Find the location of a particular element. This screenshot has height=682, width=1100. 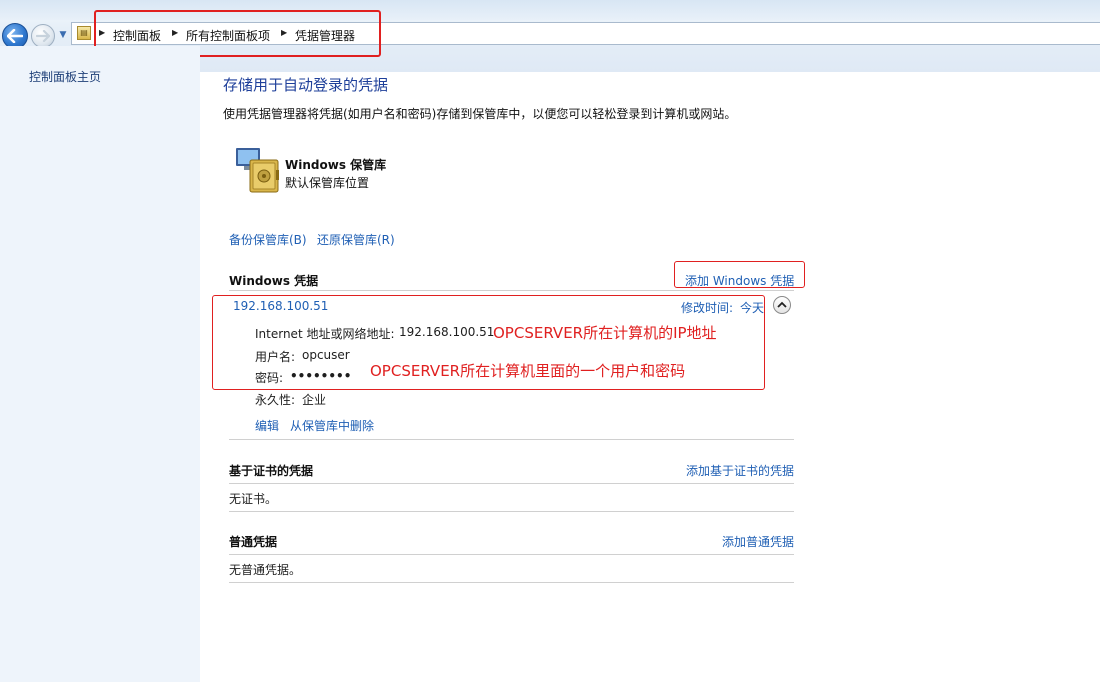

backup-vault-link: 备份保管库(B) is located at coordinates (268, 239).